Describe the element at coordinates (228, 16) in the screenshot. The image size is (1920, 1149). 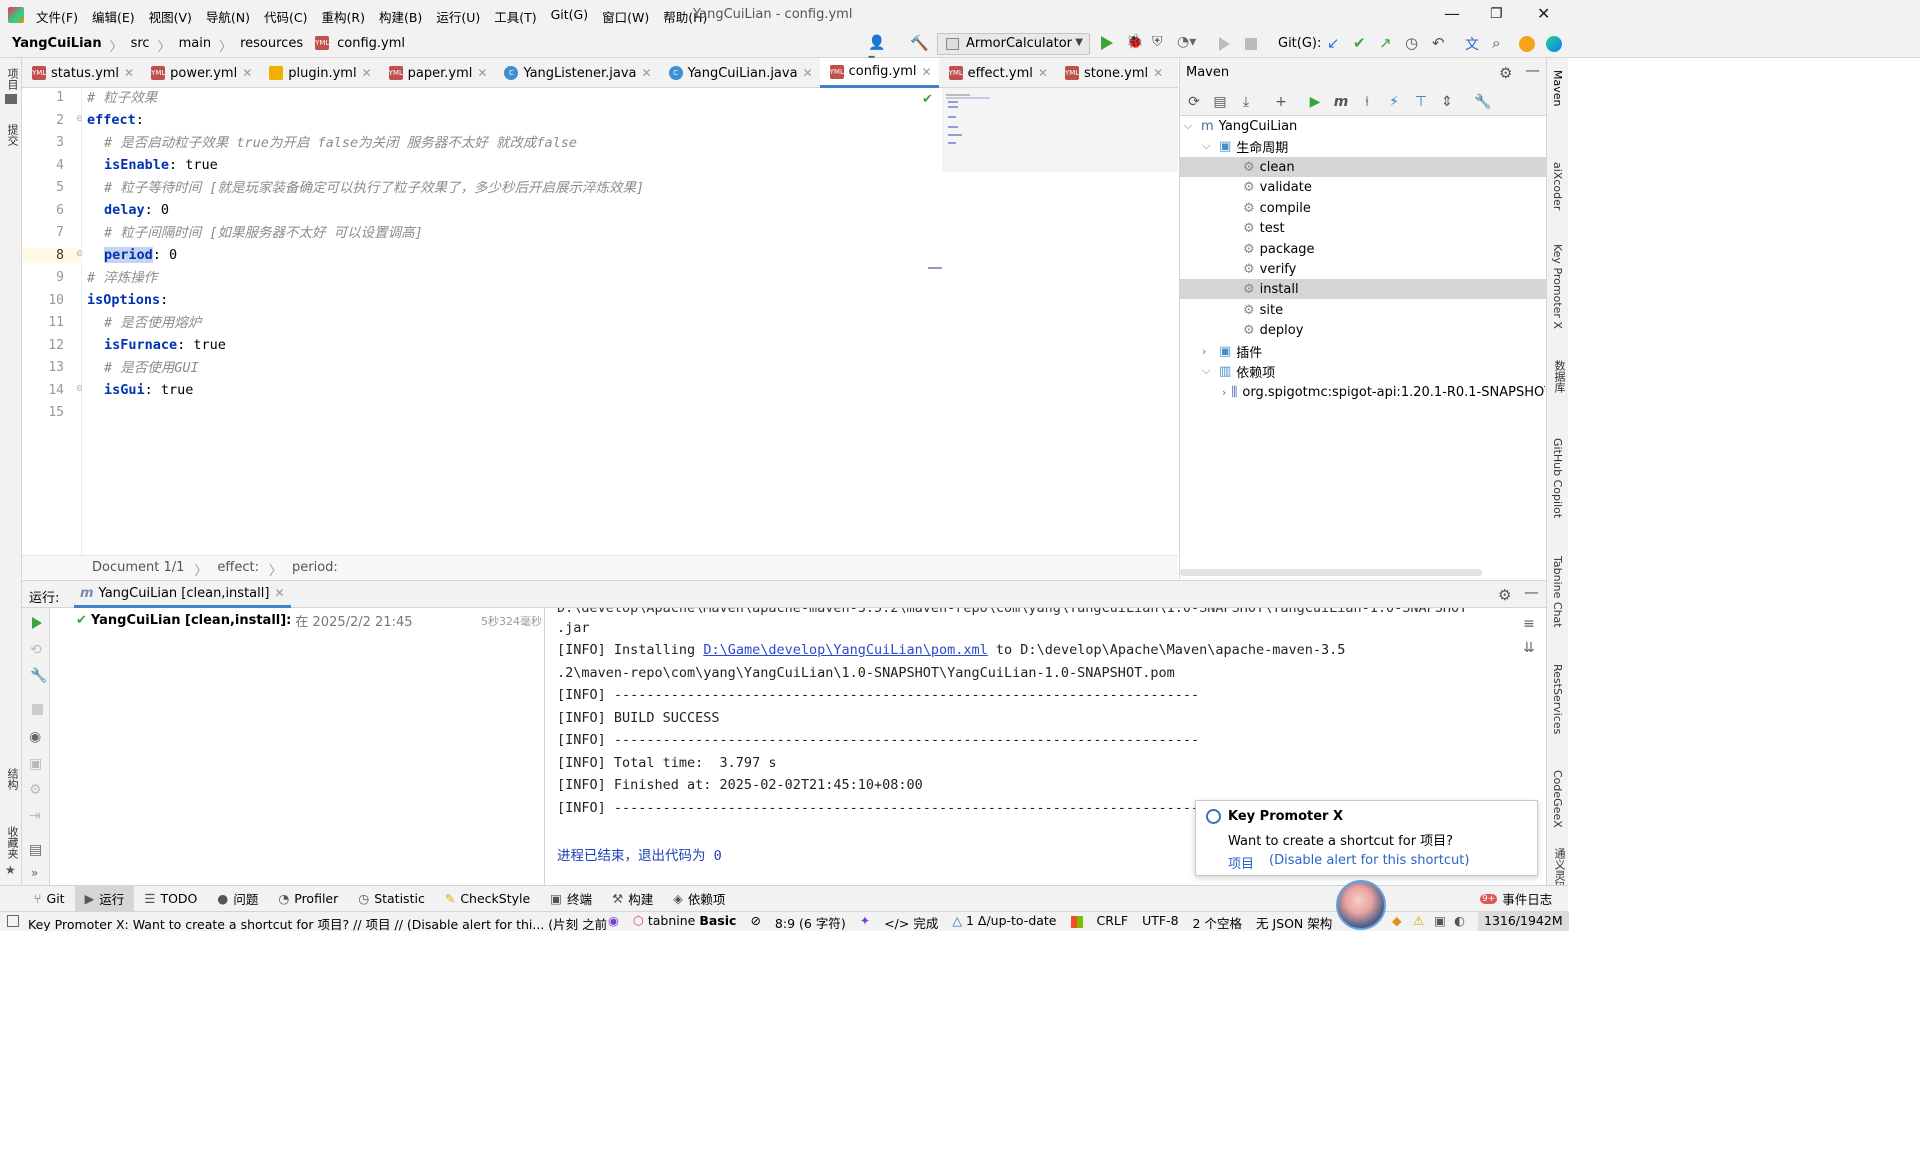
I see `menu-navigate: 导航(N)` at that location.